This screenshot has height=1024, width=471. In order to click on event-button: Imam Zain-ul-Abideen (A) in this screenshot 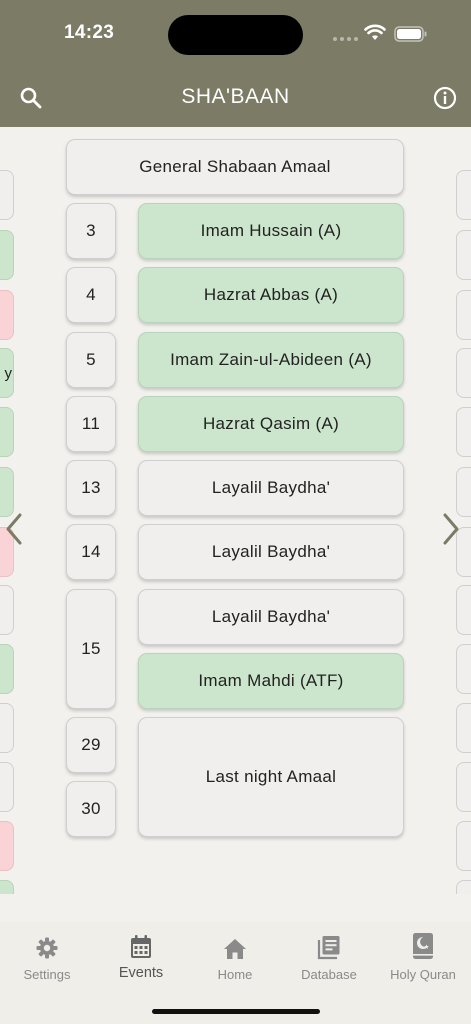, I will do `click(271, 360)`.